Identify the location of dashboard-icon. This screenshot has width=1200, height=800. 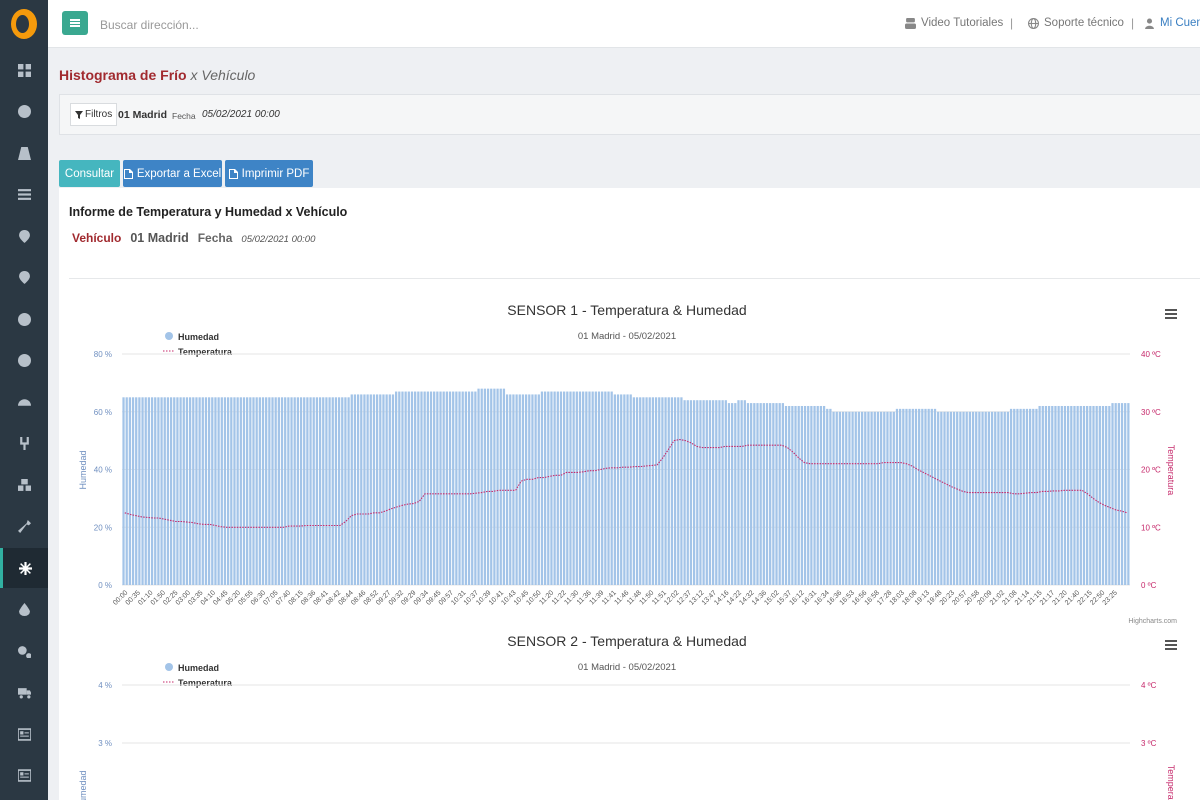
(24, 402).